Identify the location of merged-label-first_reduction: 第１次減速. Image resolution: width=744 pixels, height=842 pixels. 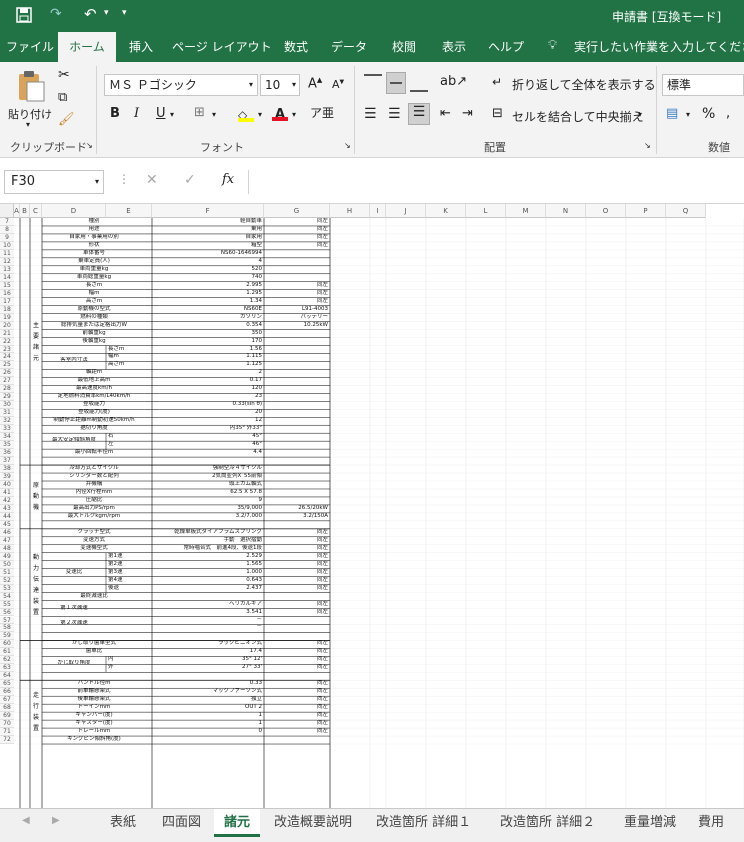
(74, 609).